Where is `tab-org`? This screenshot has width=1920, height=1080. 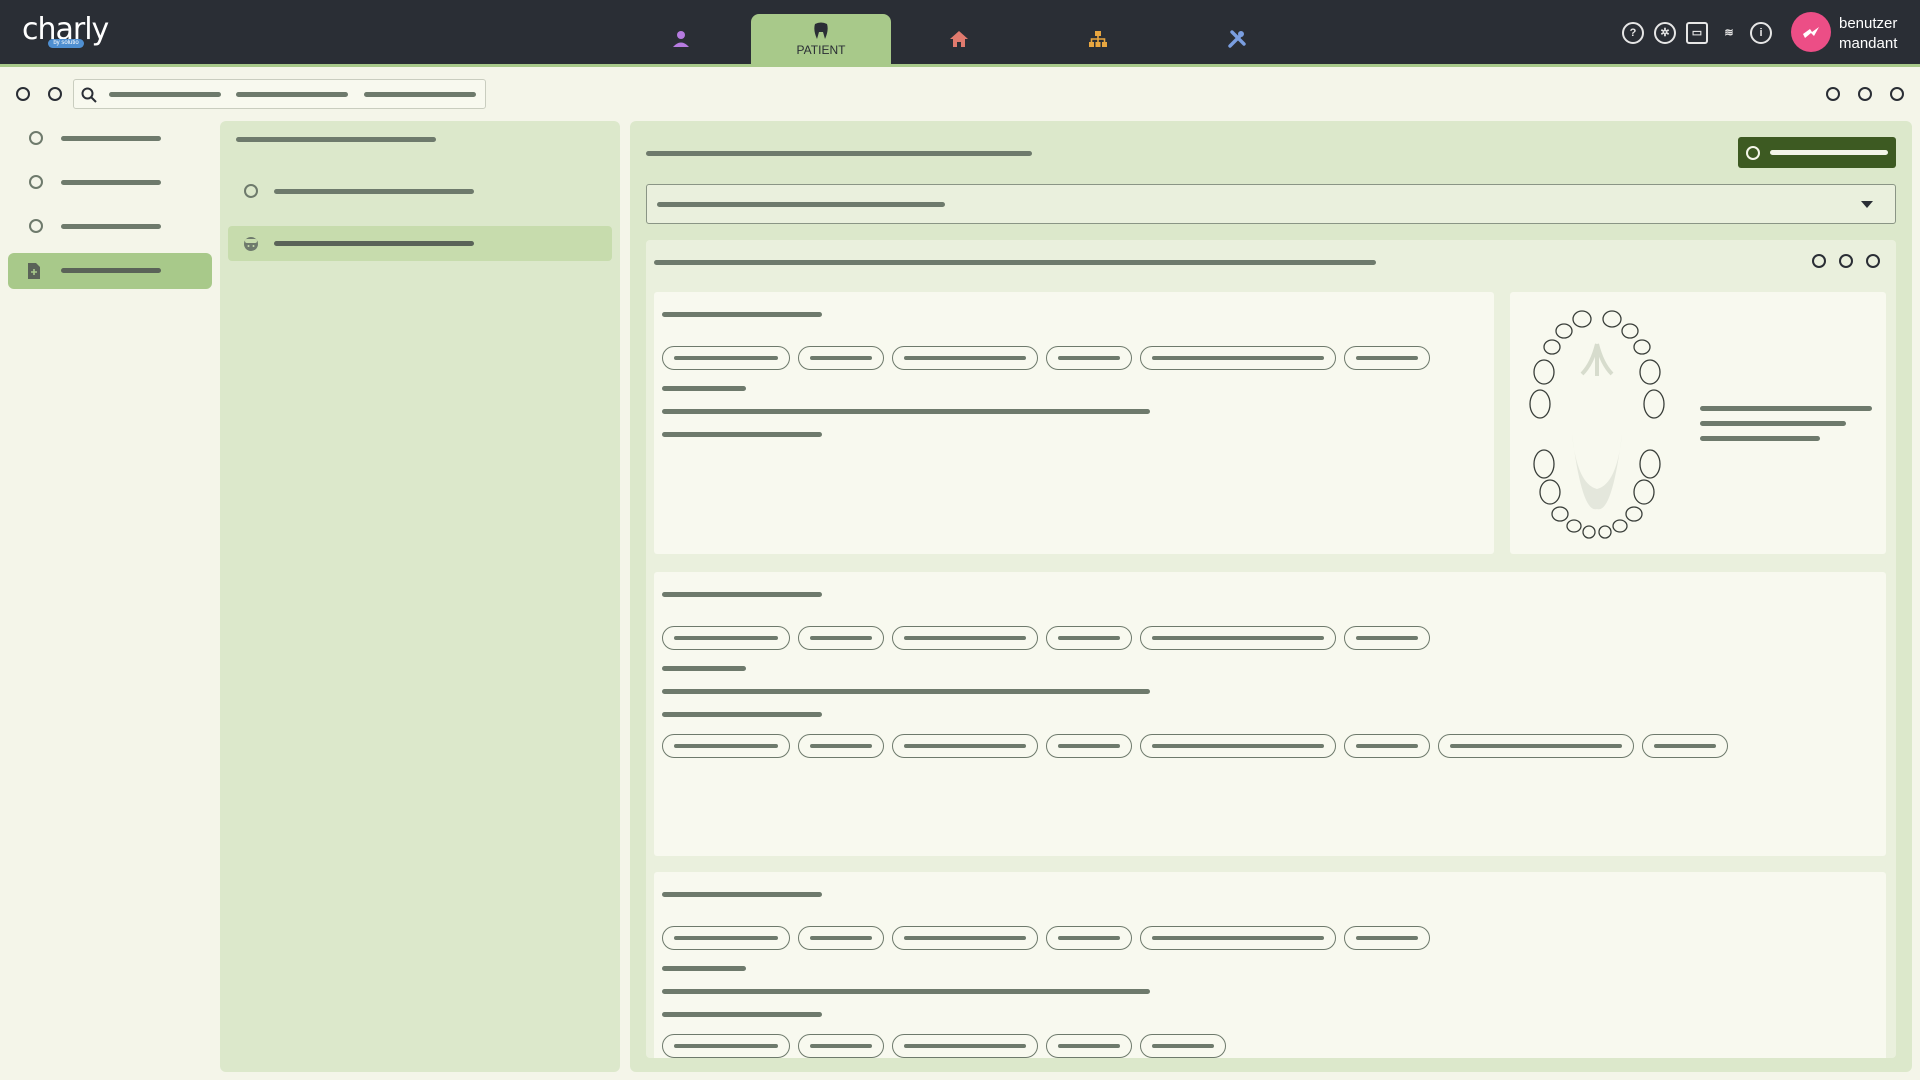
tab-org is located at coordinates (1098, 39).